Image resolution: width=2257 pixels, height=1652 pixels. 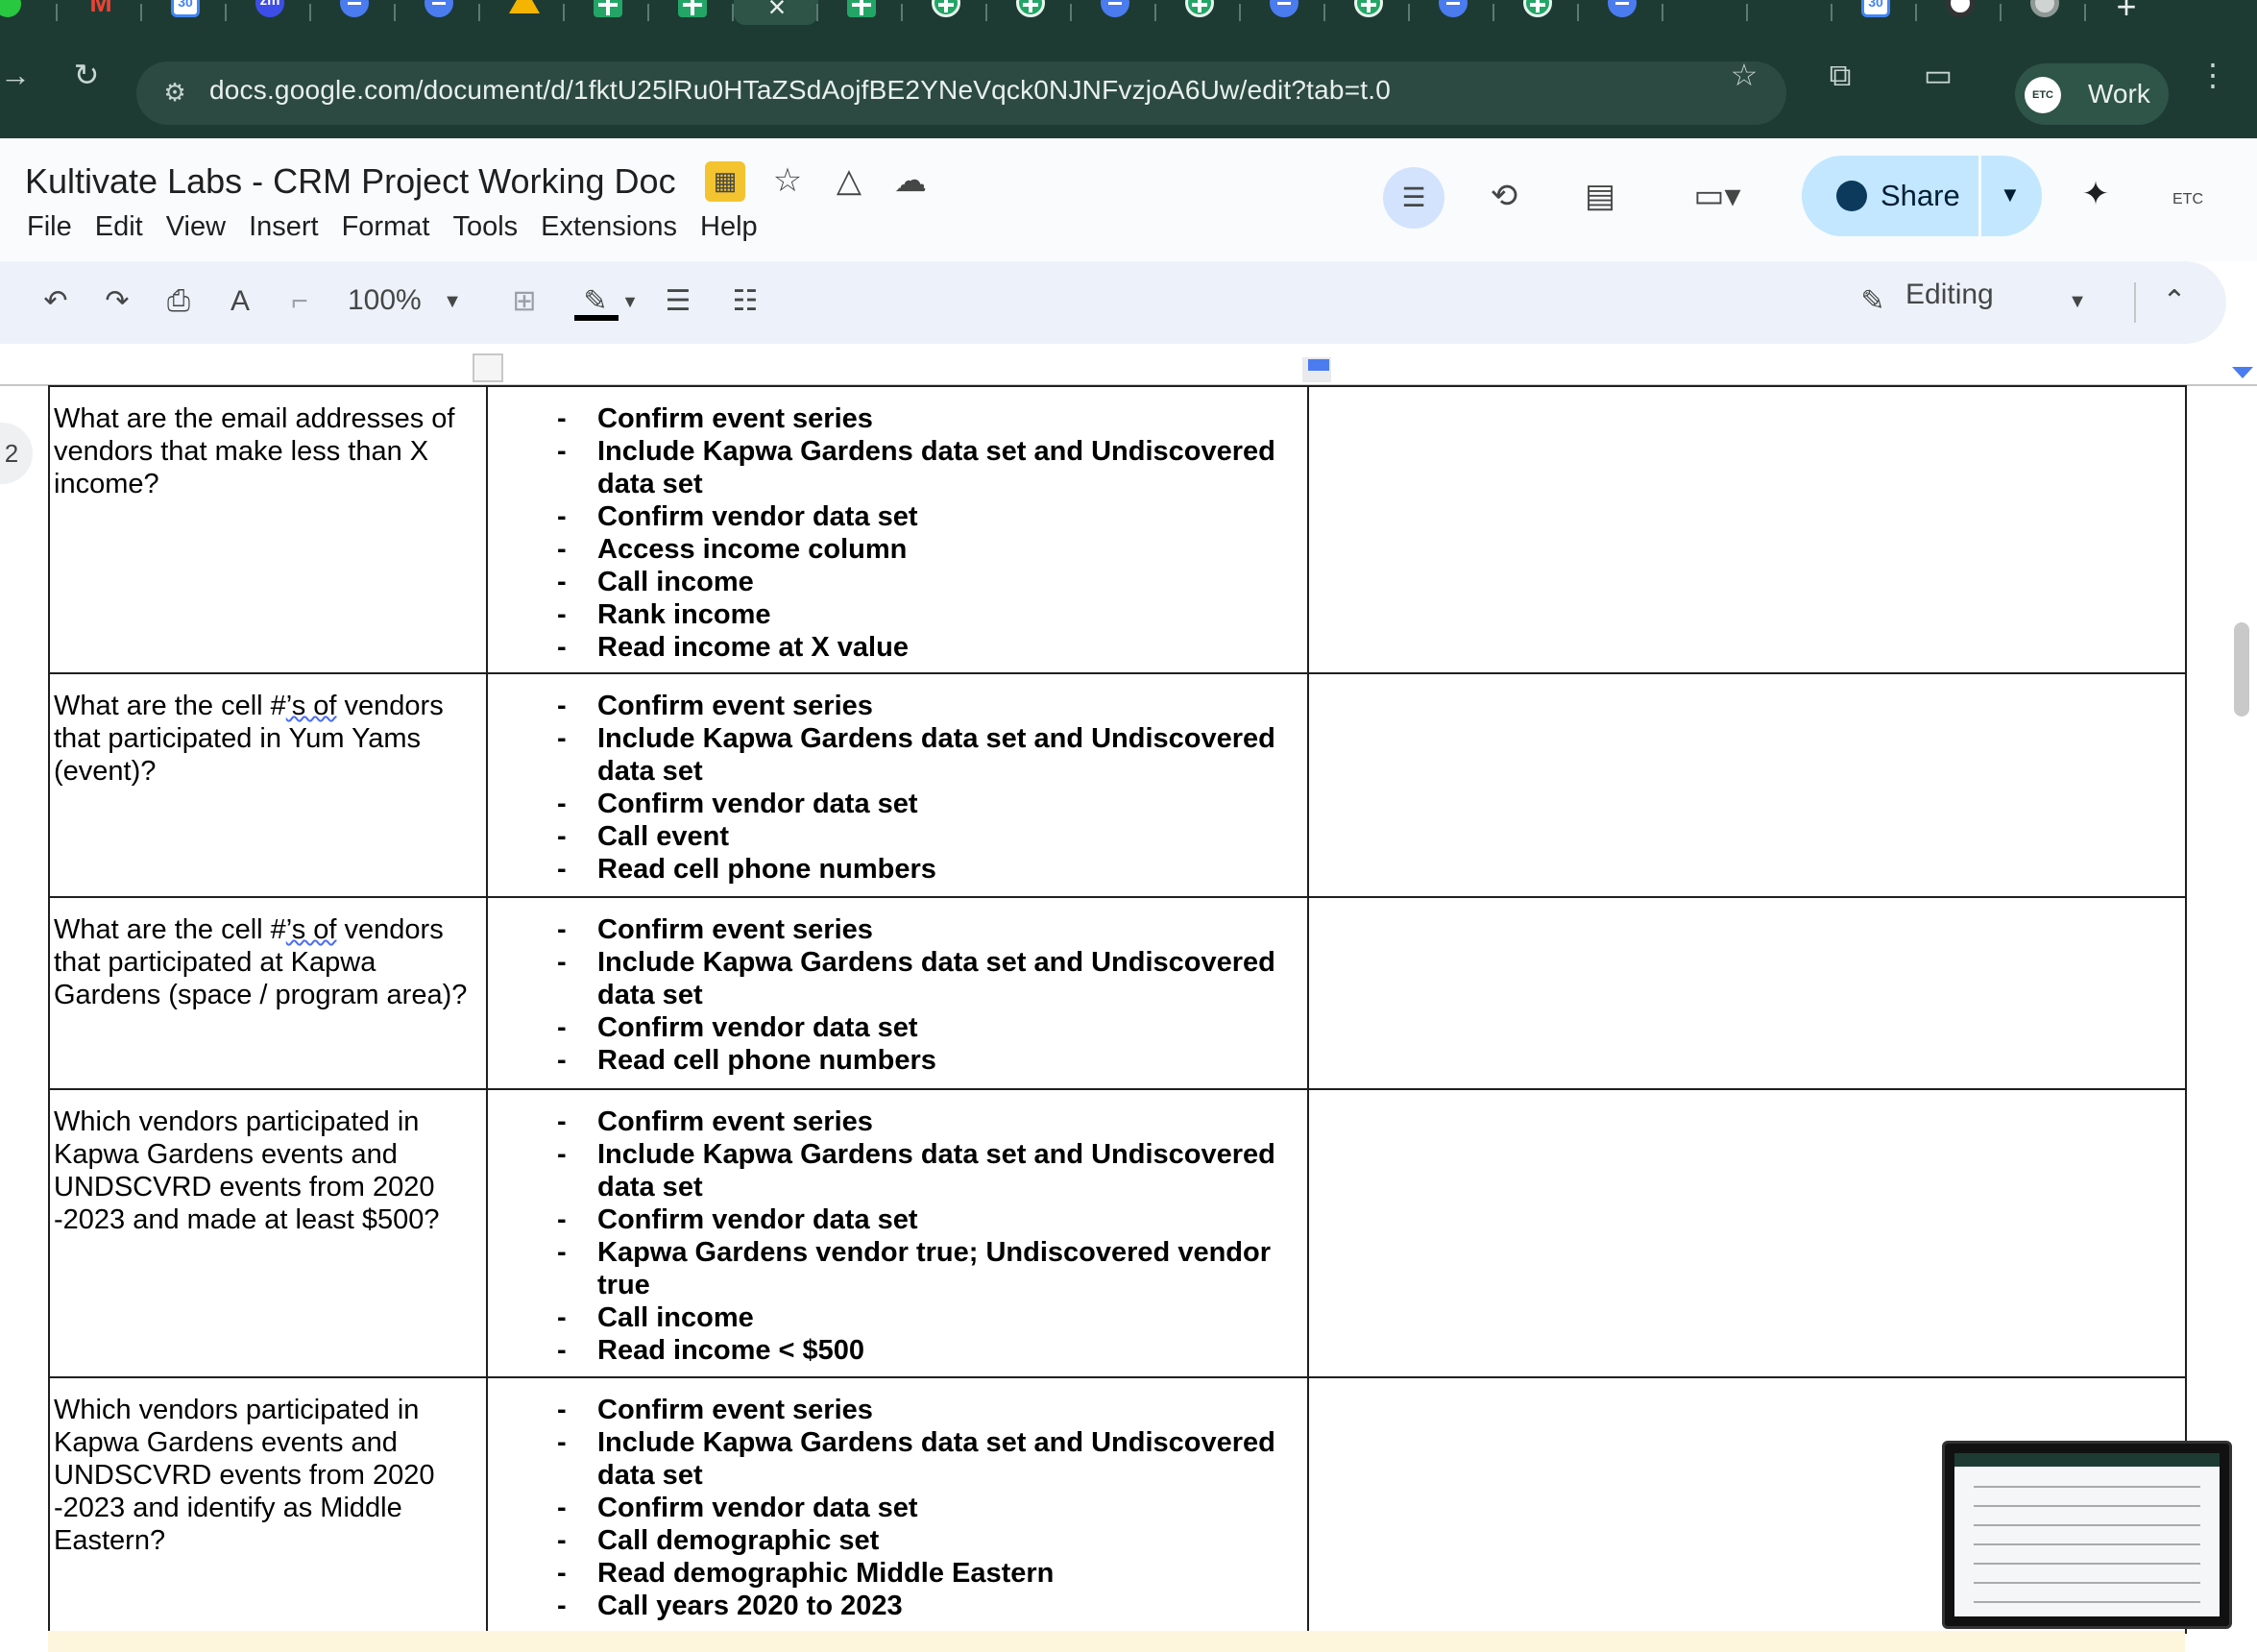 I want to click on meet-video-icon: ▭▾, so click(x=1718, y=196).